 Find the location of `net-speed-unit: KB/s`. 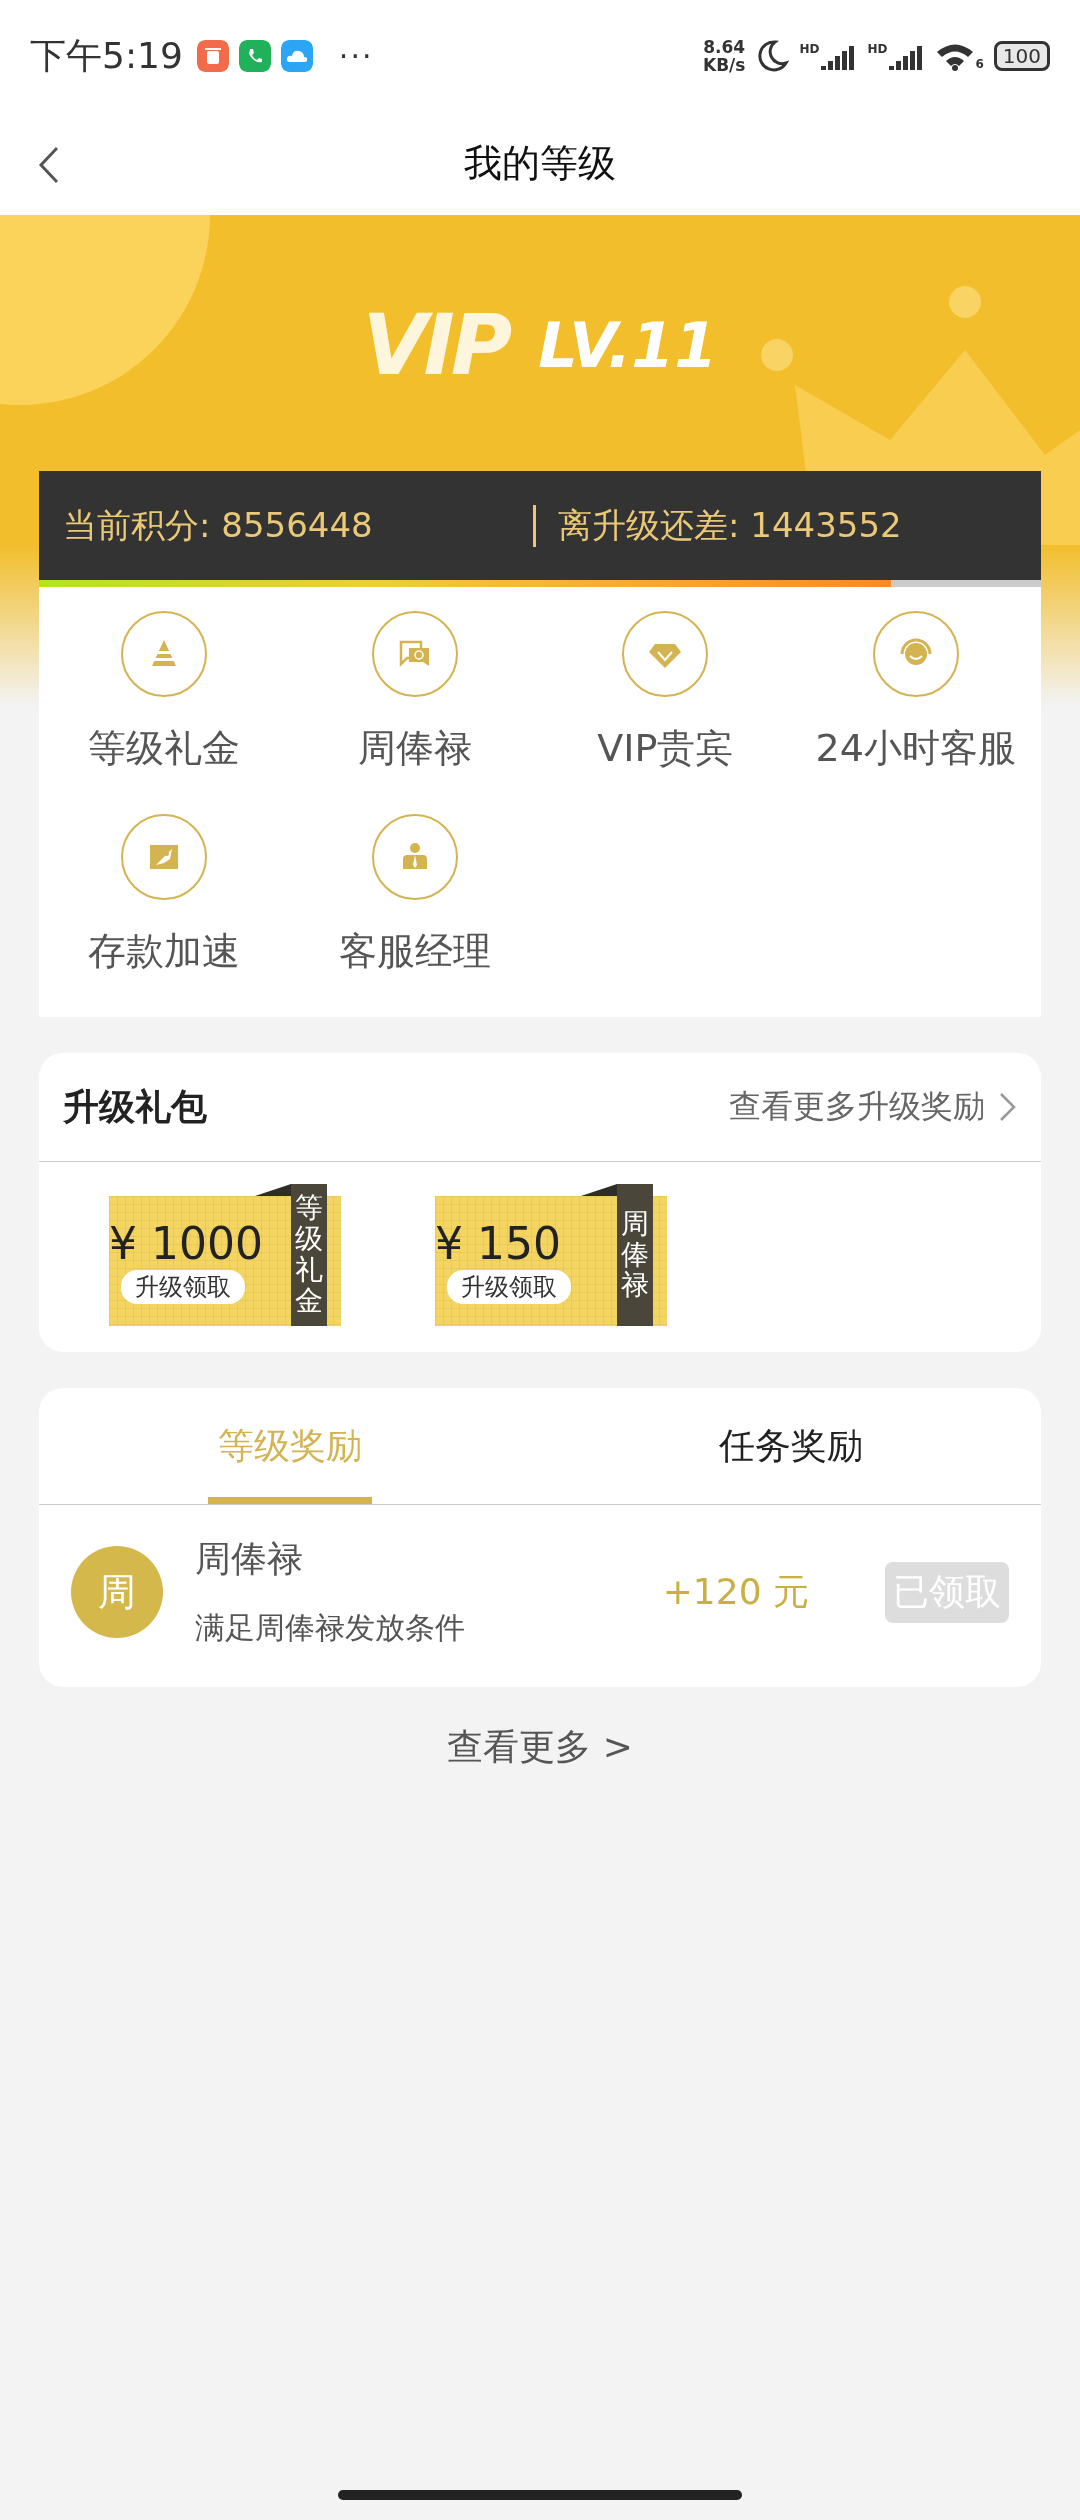

net-speed-unit: KB/s is located at coordinates (724, 65).